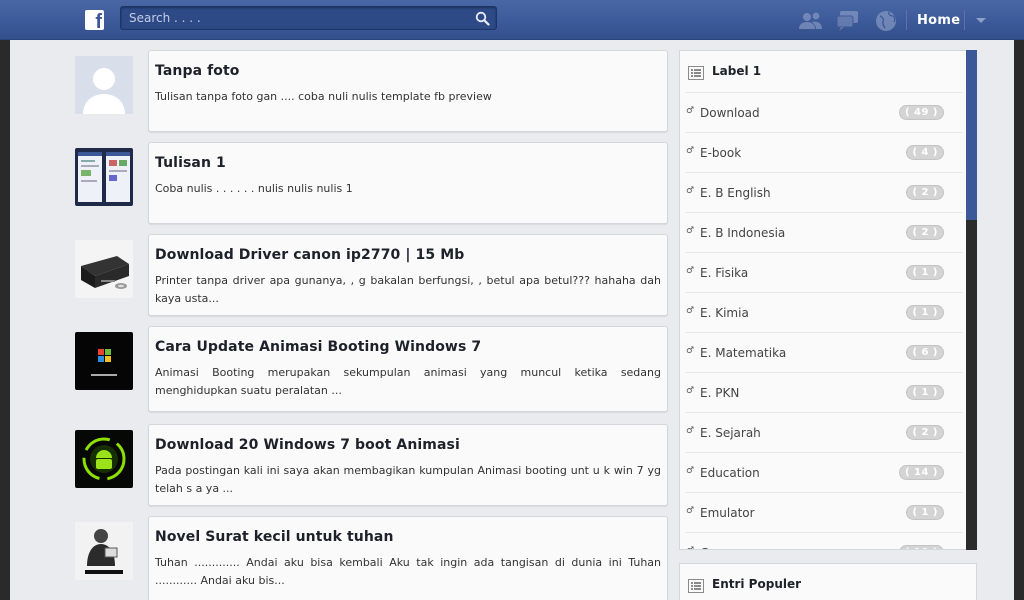 The height and width of the screenshot is (600, 1024). Describe the element at coordinates (824, 432) in the screenshot. I see `label-item: ♂ E. Sejarah ( 2 )` at that location.